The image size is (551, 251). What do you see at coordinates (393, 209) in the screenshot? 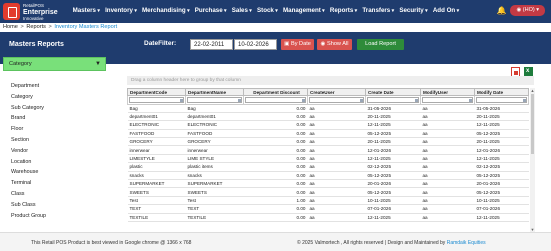
I see `cell-create-date: 07-01-2026` at bounding box center [393, 209].